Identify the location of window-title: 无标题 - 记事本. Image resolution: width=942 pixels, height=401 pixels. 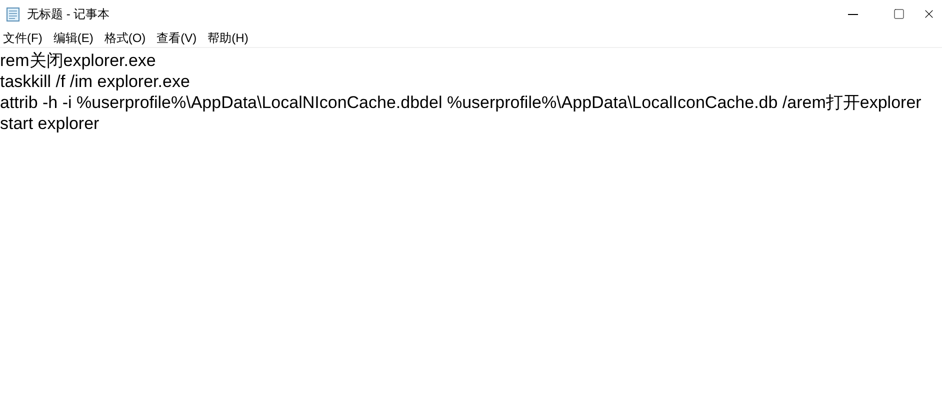
(68, 14).